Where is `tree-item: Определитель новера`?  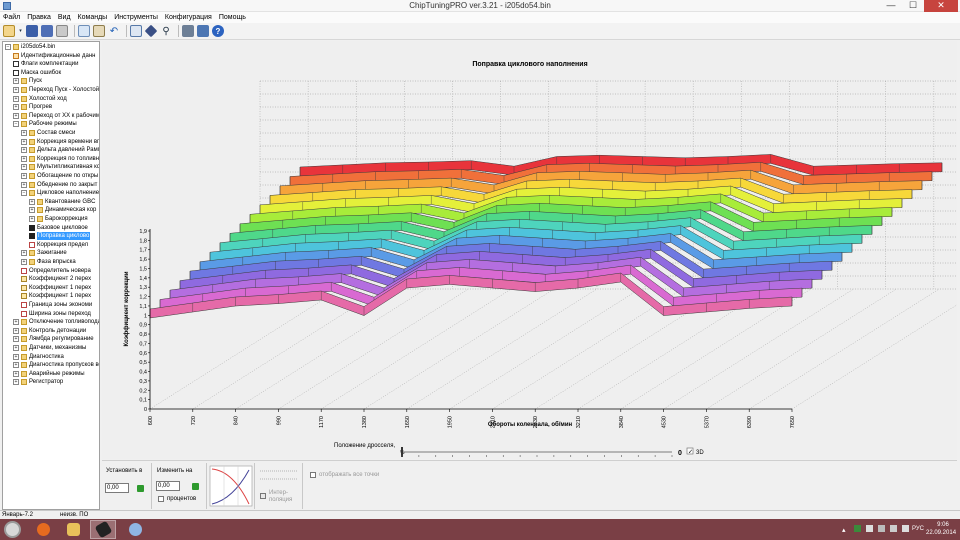
tree-item: Определитель новера is located at coordinates (56, 271).